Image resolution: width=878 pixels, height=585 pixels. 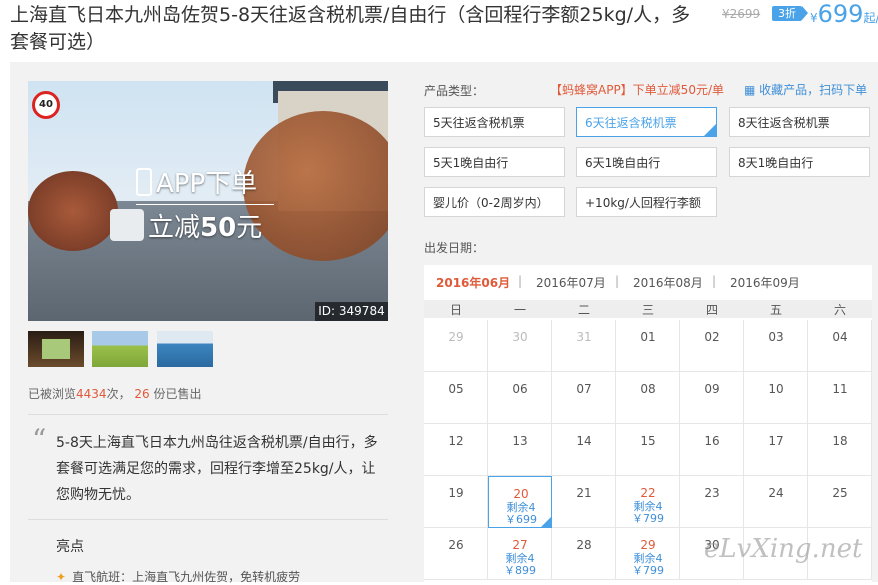 What do you see at coordinates (646, 122) in the screenshot?
I see `option-6day-ticket: 6天往返含税机票` at bounding box center [646, 122].